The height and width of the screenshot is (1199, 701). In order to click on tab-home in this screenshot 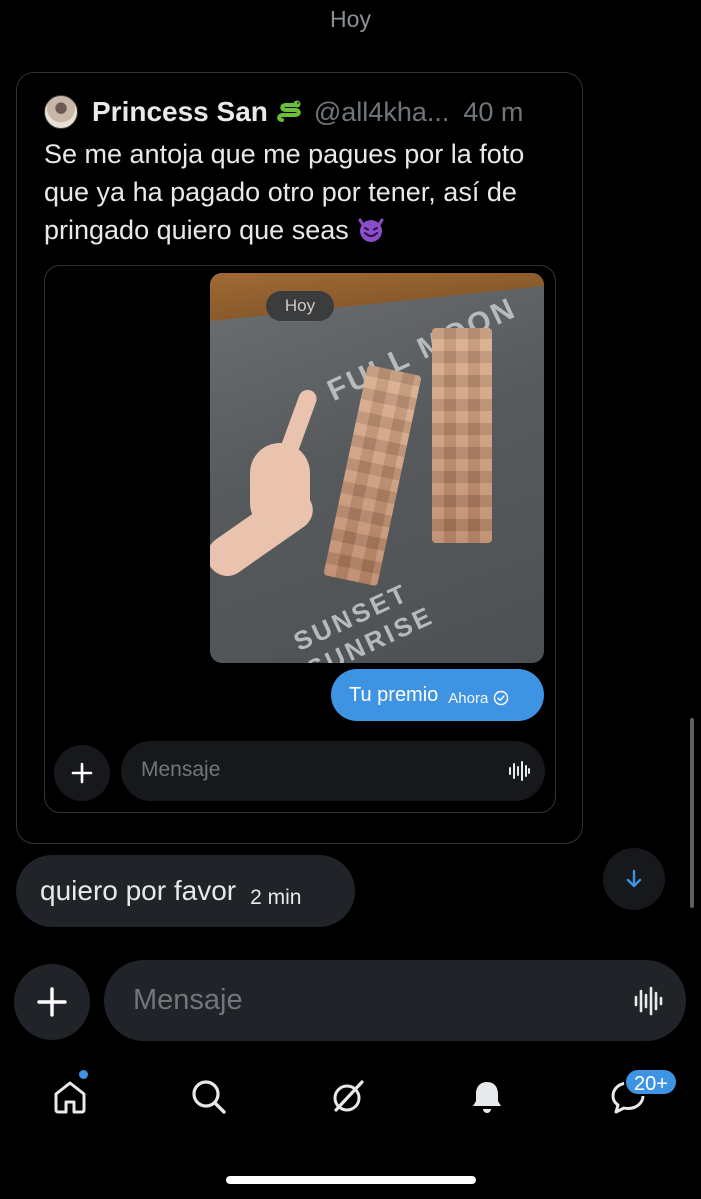, I will do `click(70, 1097)`.